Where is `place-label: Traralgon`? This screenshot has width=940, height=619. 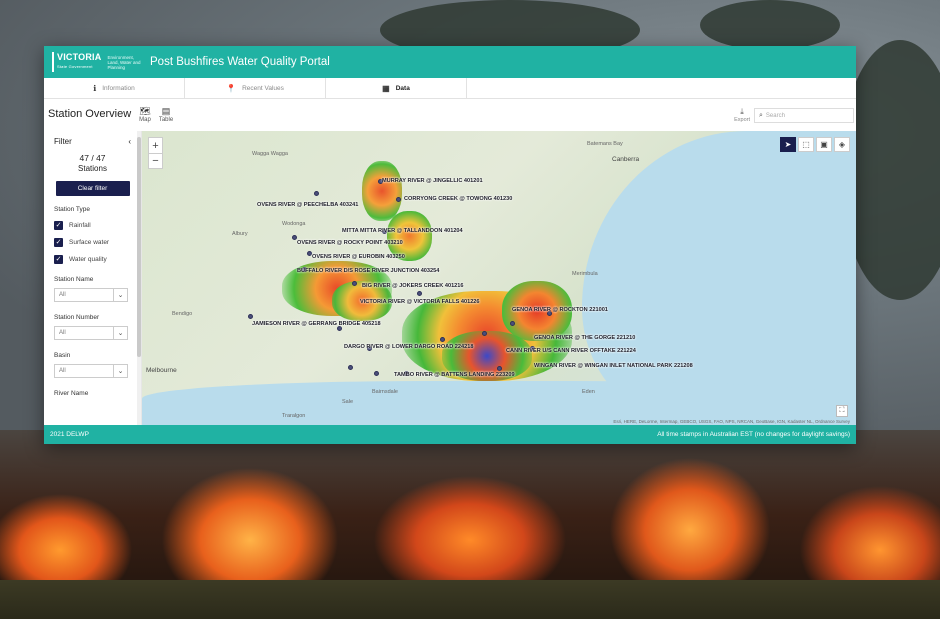
place-label: Traralgon is located at coordinates (294, 416).